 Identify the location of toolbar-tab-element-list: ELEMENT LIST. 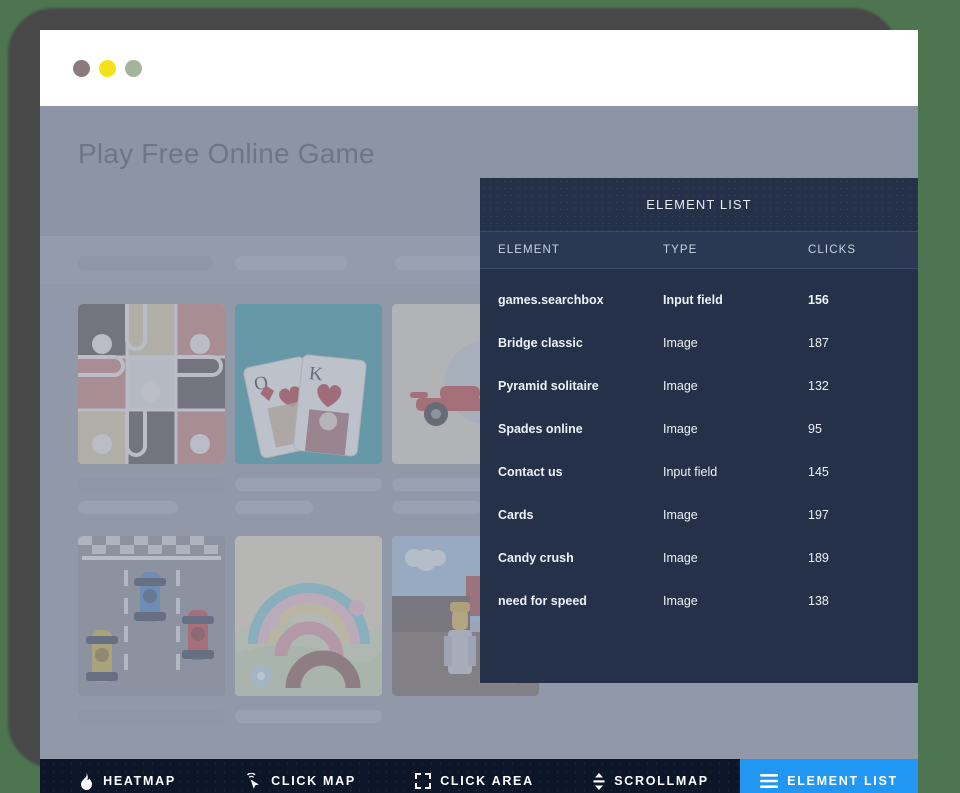
(829, 776).